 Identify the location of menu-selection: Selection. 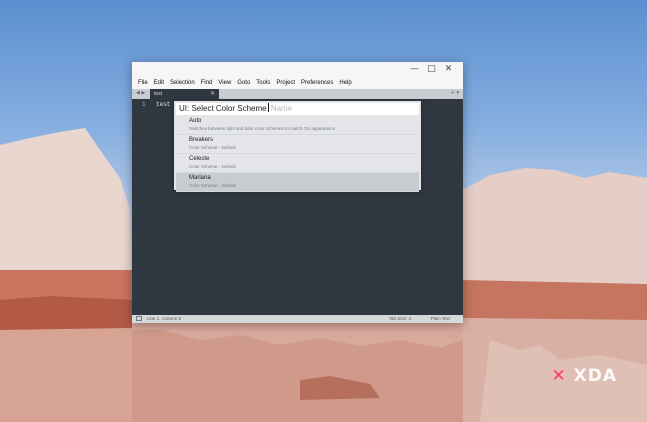
(182, 83).